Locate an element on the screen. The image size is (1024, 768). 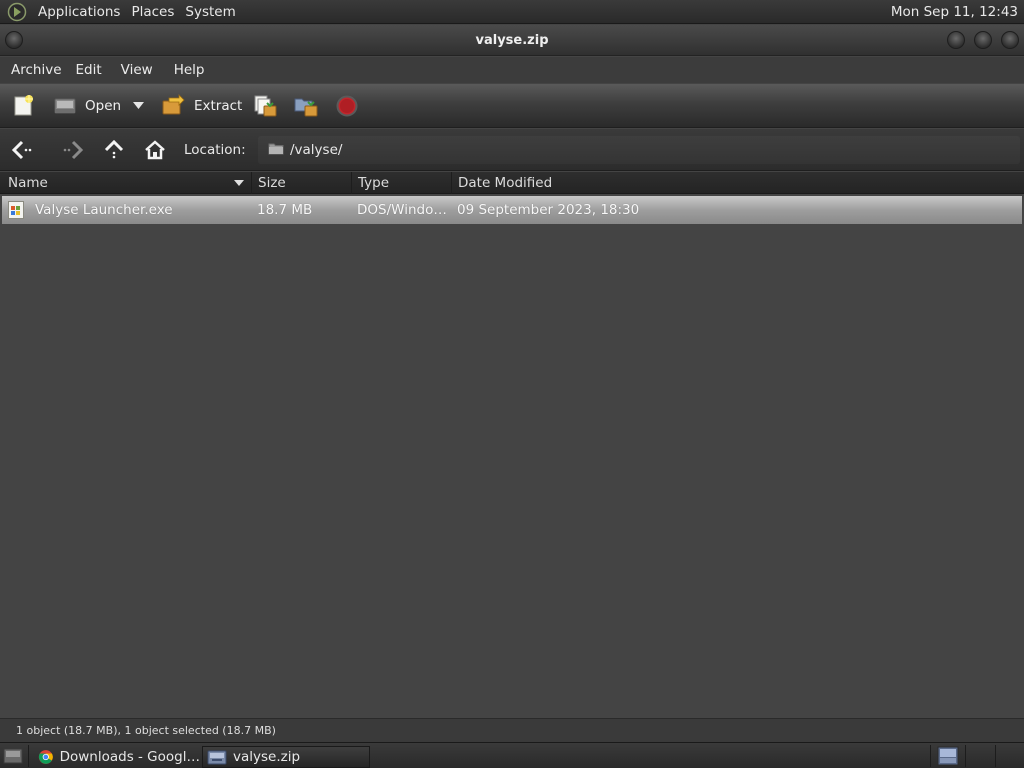
column-size: Size is located at coordinates (302, 183).